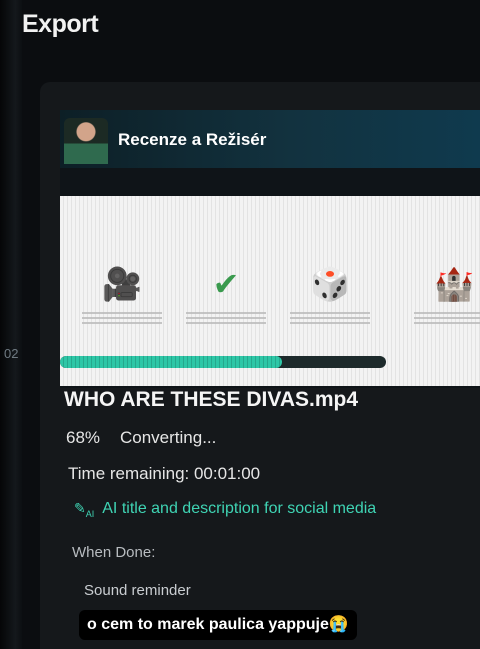 Image resolution: width=480 pixels, height=649 pixels. Describe the element at coordinates (11, 353) in the screenshot. I see `bezel-number: 02` at that location.